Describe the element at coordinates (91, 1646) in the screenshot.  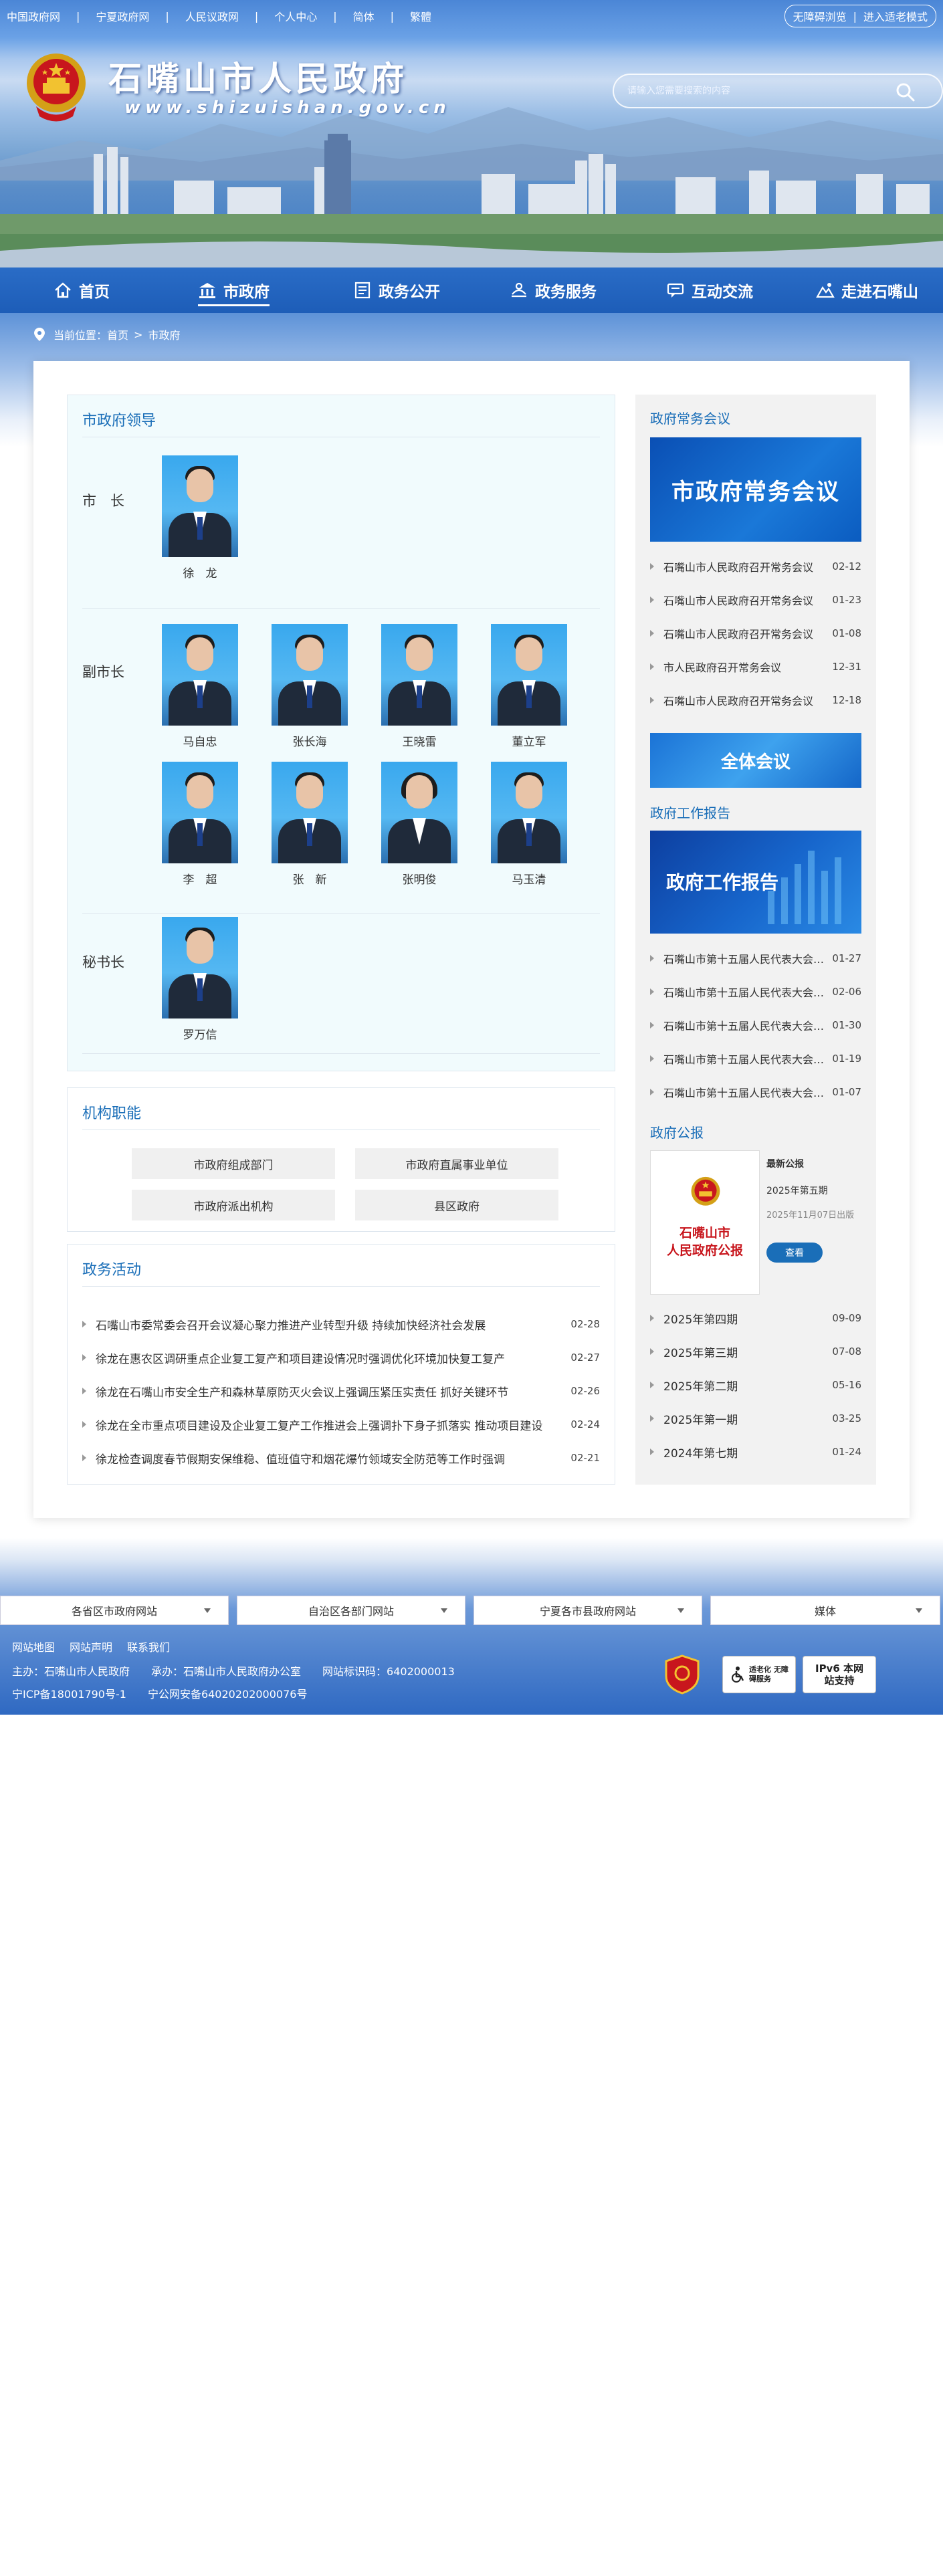
I see `footer-link-statement: 网站声明` at that location.